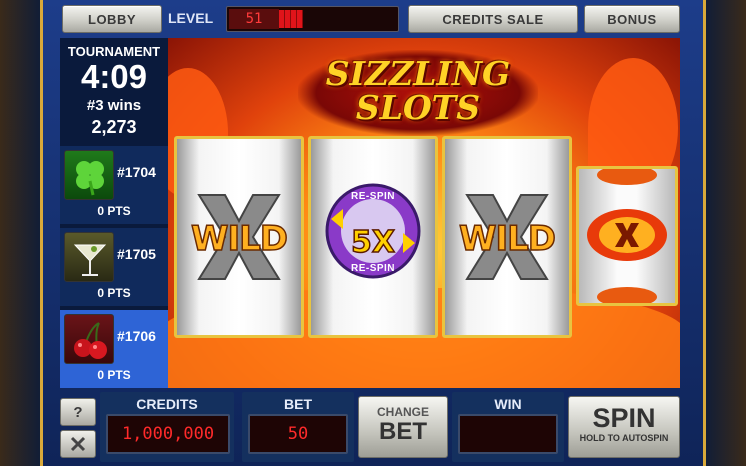 The image size is (746, 466). I want to click on game-logo: SIZZLING SLOTS, so click(418, 93).